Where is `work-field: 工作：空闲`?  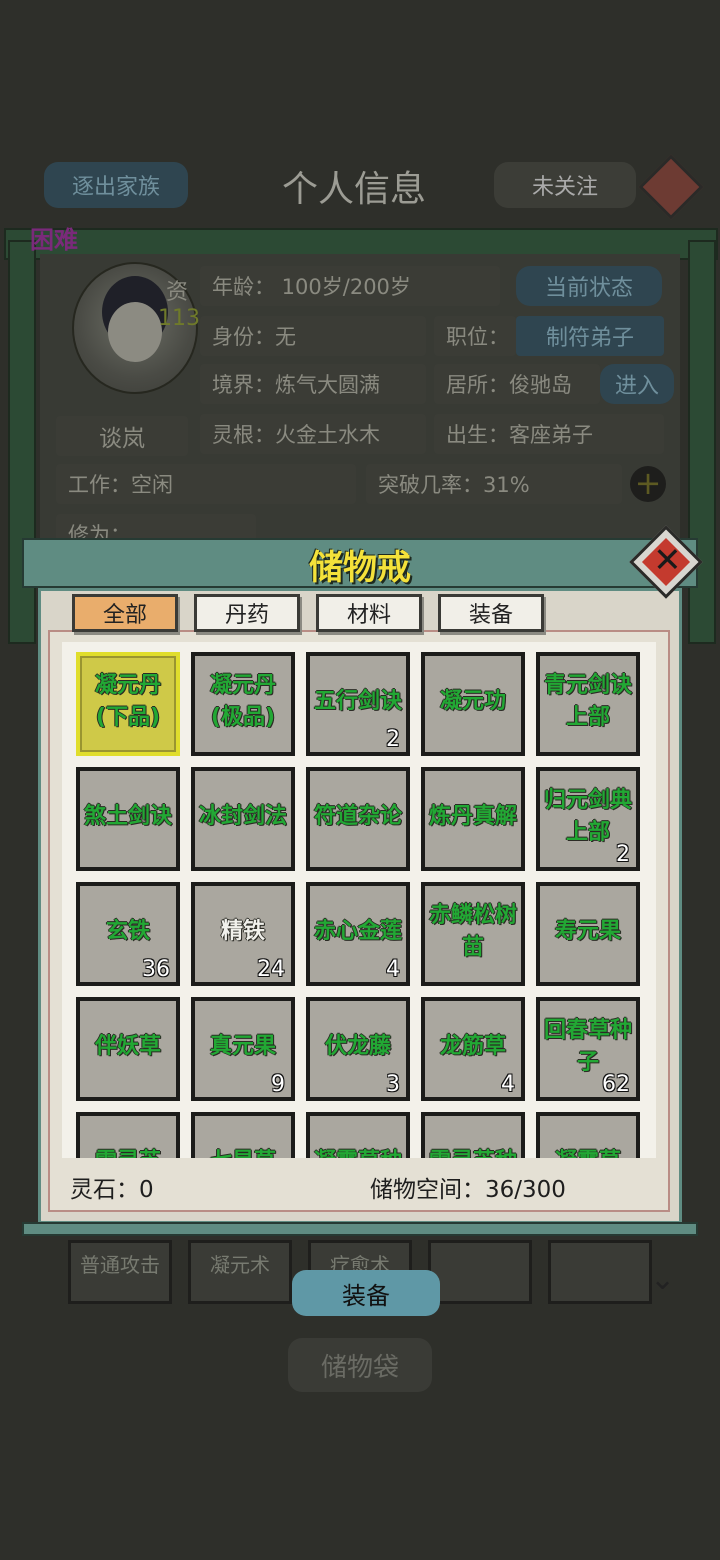 work-field: 工作：空闲 is located at coordinates (206, 484).